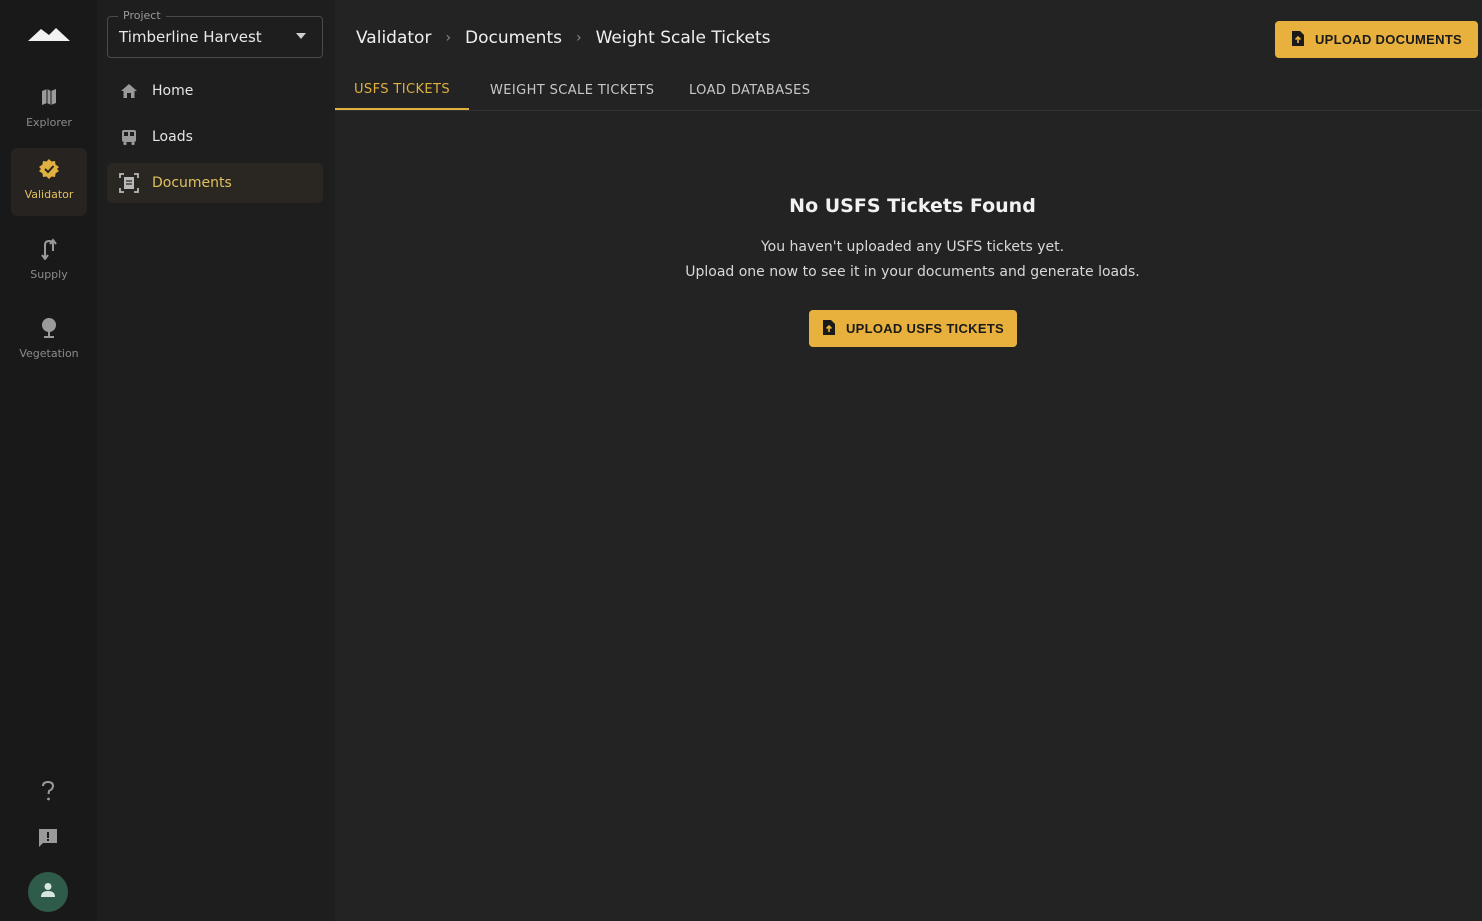 This screenshot has height=921, width=1482. What do you see at coordinates (129, 137) in the screenshot?
I see `truck-icon` at bounding box center [129, 137].